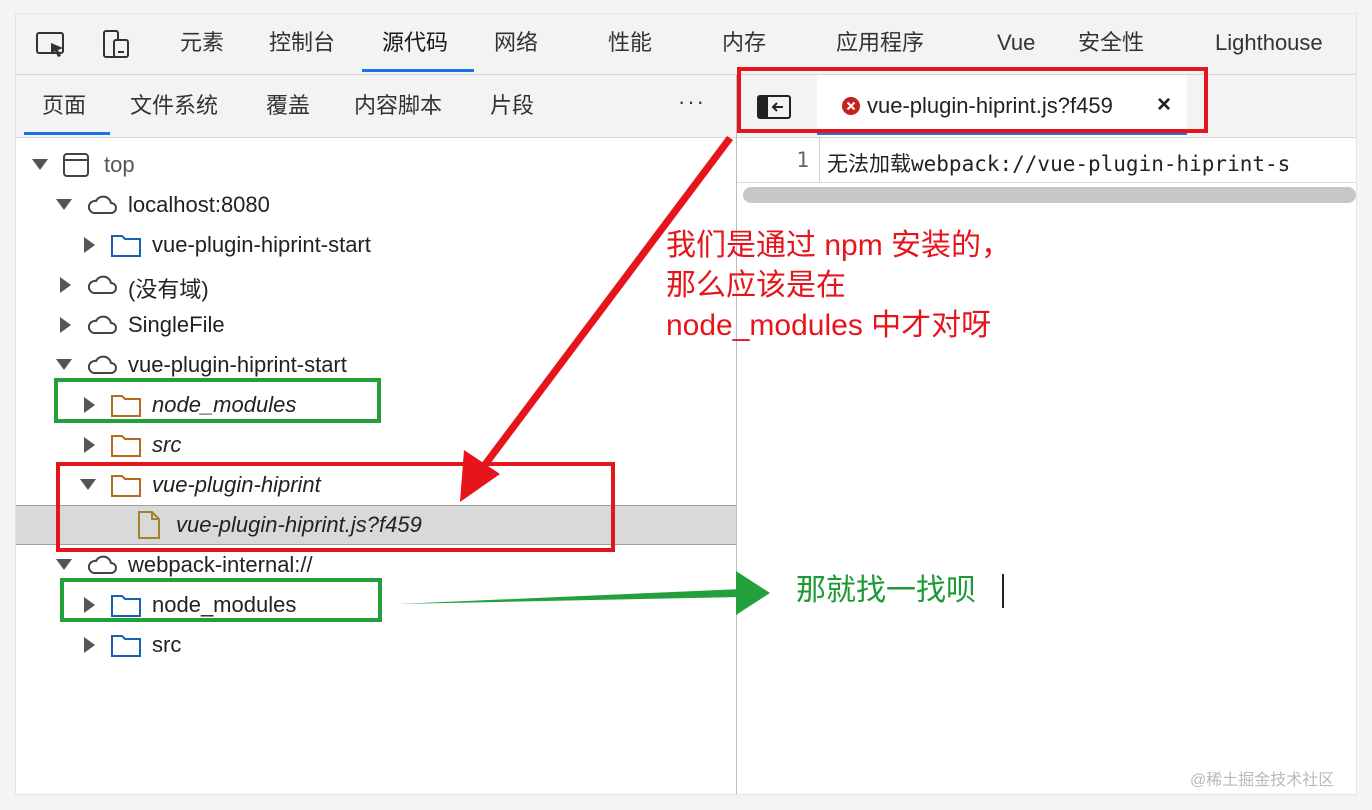 This screenshot has width=1372, height=810. I want to click on red-annotation-note: 我们是通过 npm 安装的， 那么应该是在 node_modules 中才对呀, so click(838, 286).